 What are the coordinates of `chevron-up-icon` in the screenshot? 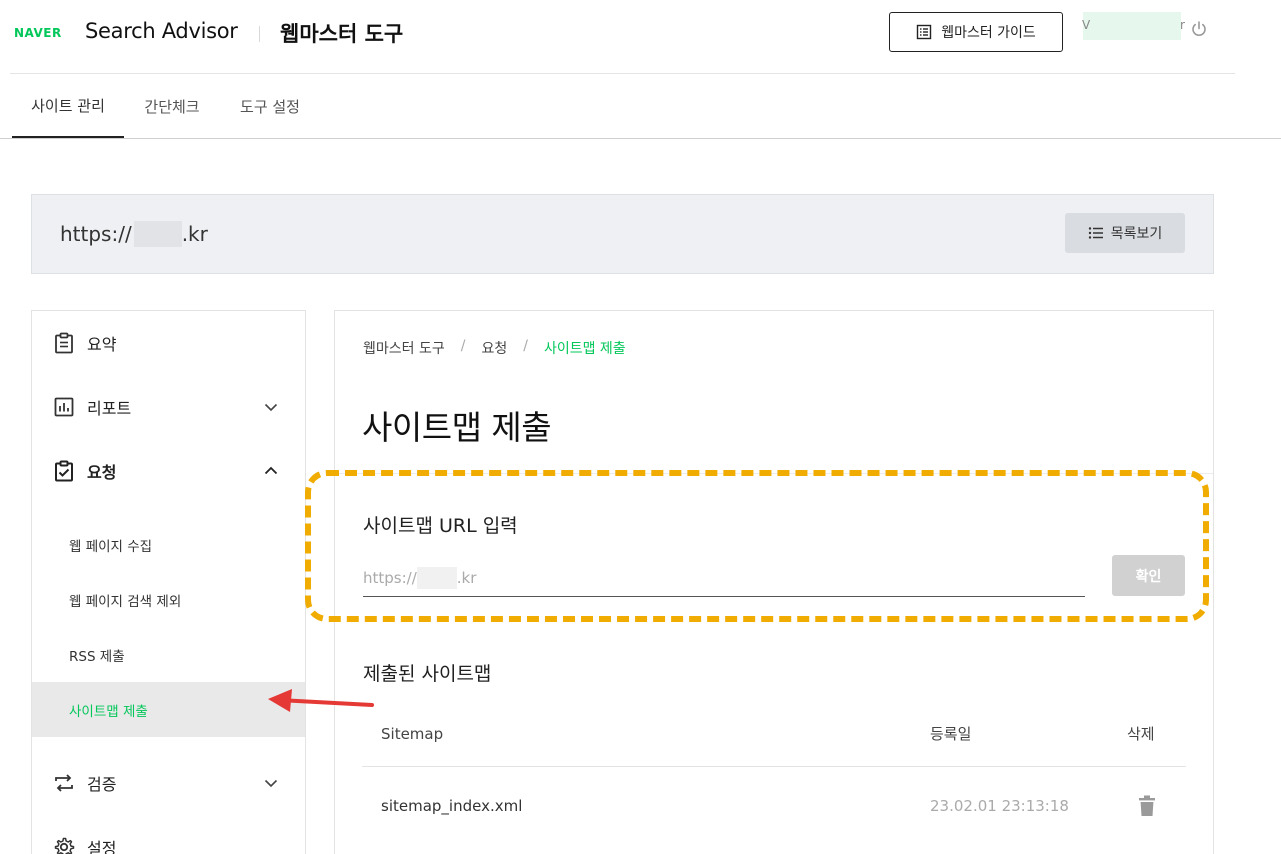 It's located at (271, 471).